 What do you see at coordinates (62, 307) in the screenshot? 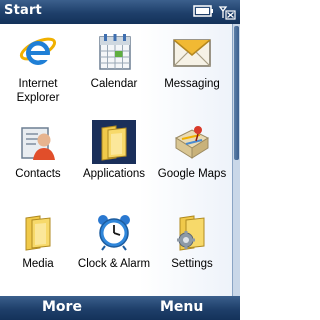
I see `more-softkey: More` at bounding box center [62, 307].